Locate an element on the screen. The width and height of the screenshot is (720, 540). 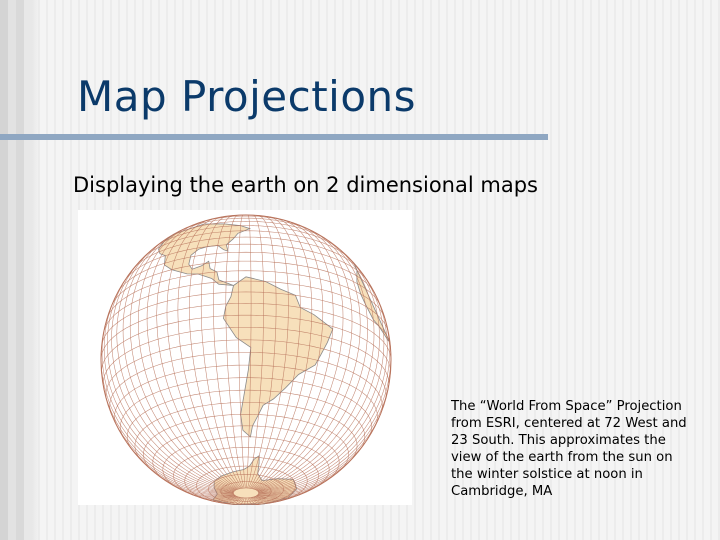
slide-title: Map Projections is located at coordinates (247, 96).